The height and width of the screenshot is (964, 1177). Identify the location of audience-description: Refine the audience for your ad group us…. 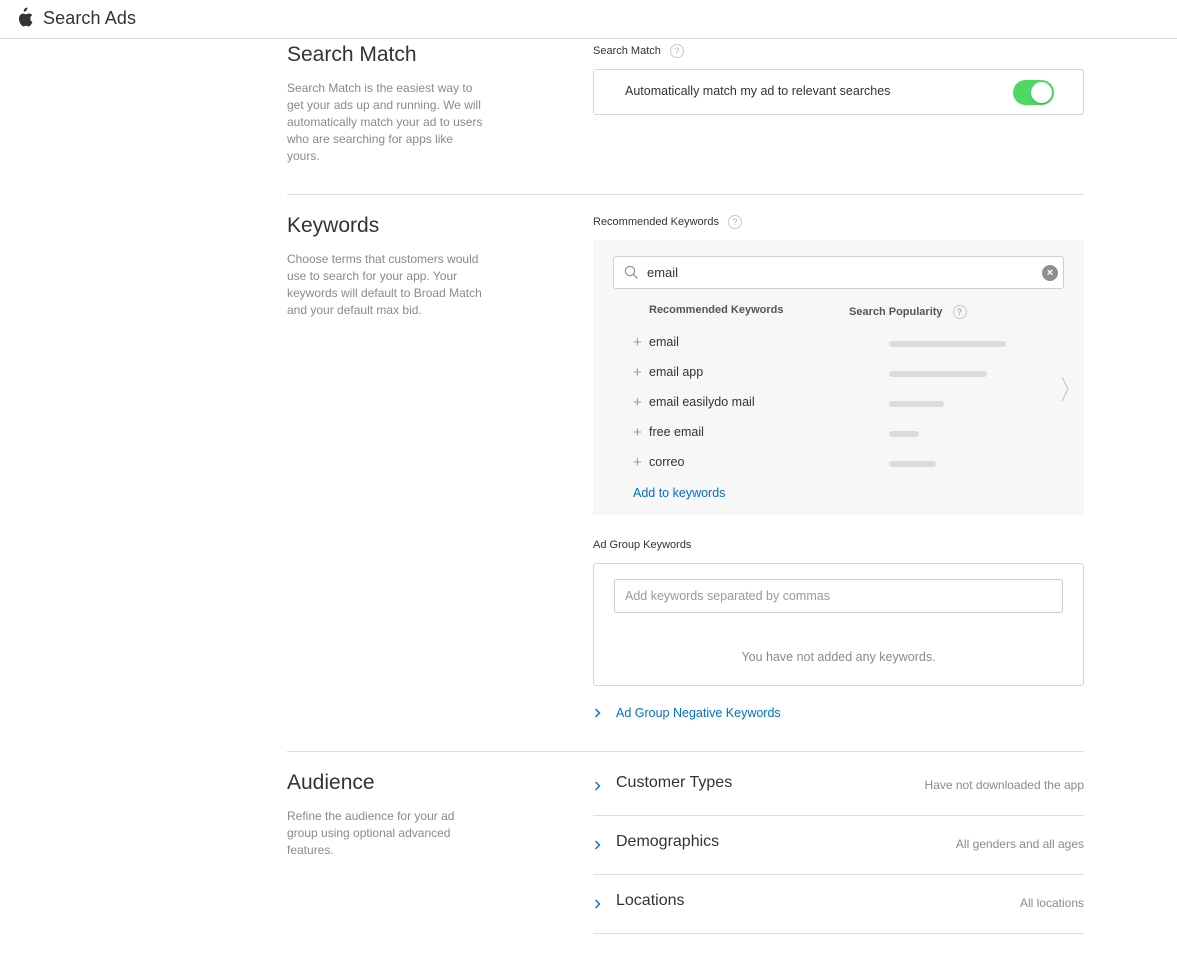
(371, 833).